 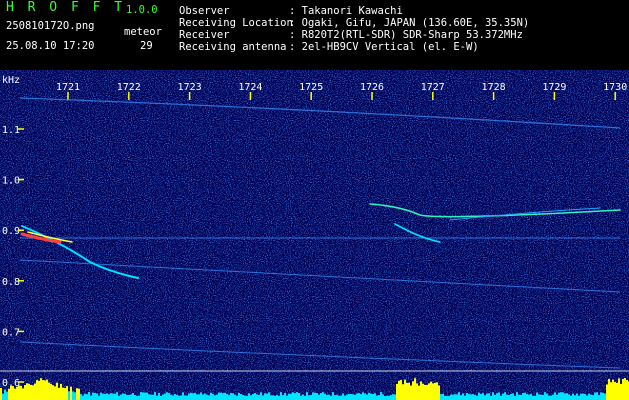 I want to click on time-tick-label: 1729, so click(x=554, y=87).